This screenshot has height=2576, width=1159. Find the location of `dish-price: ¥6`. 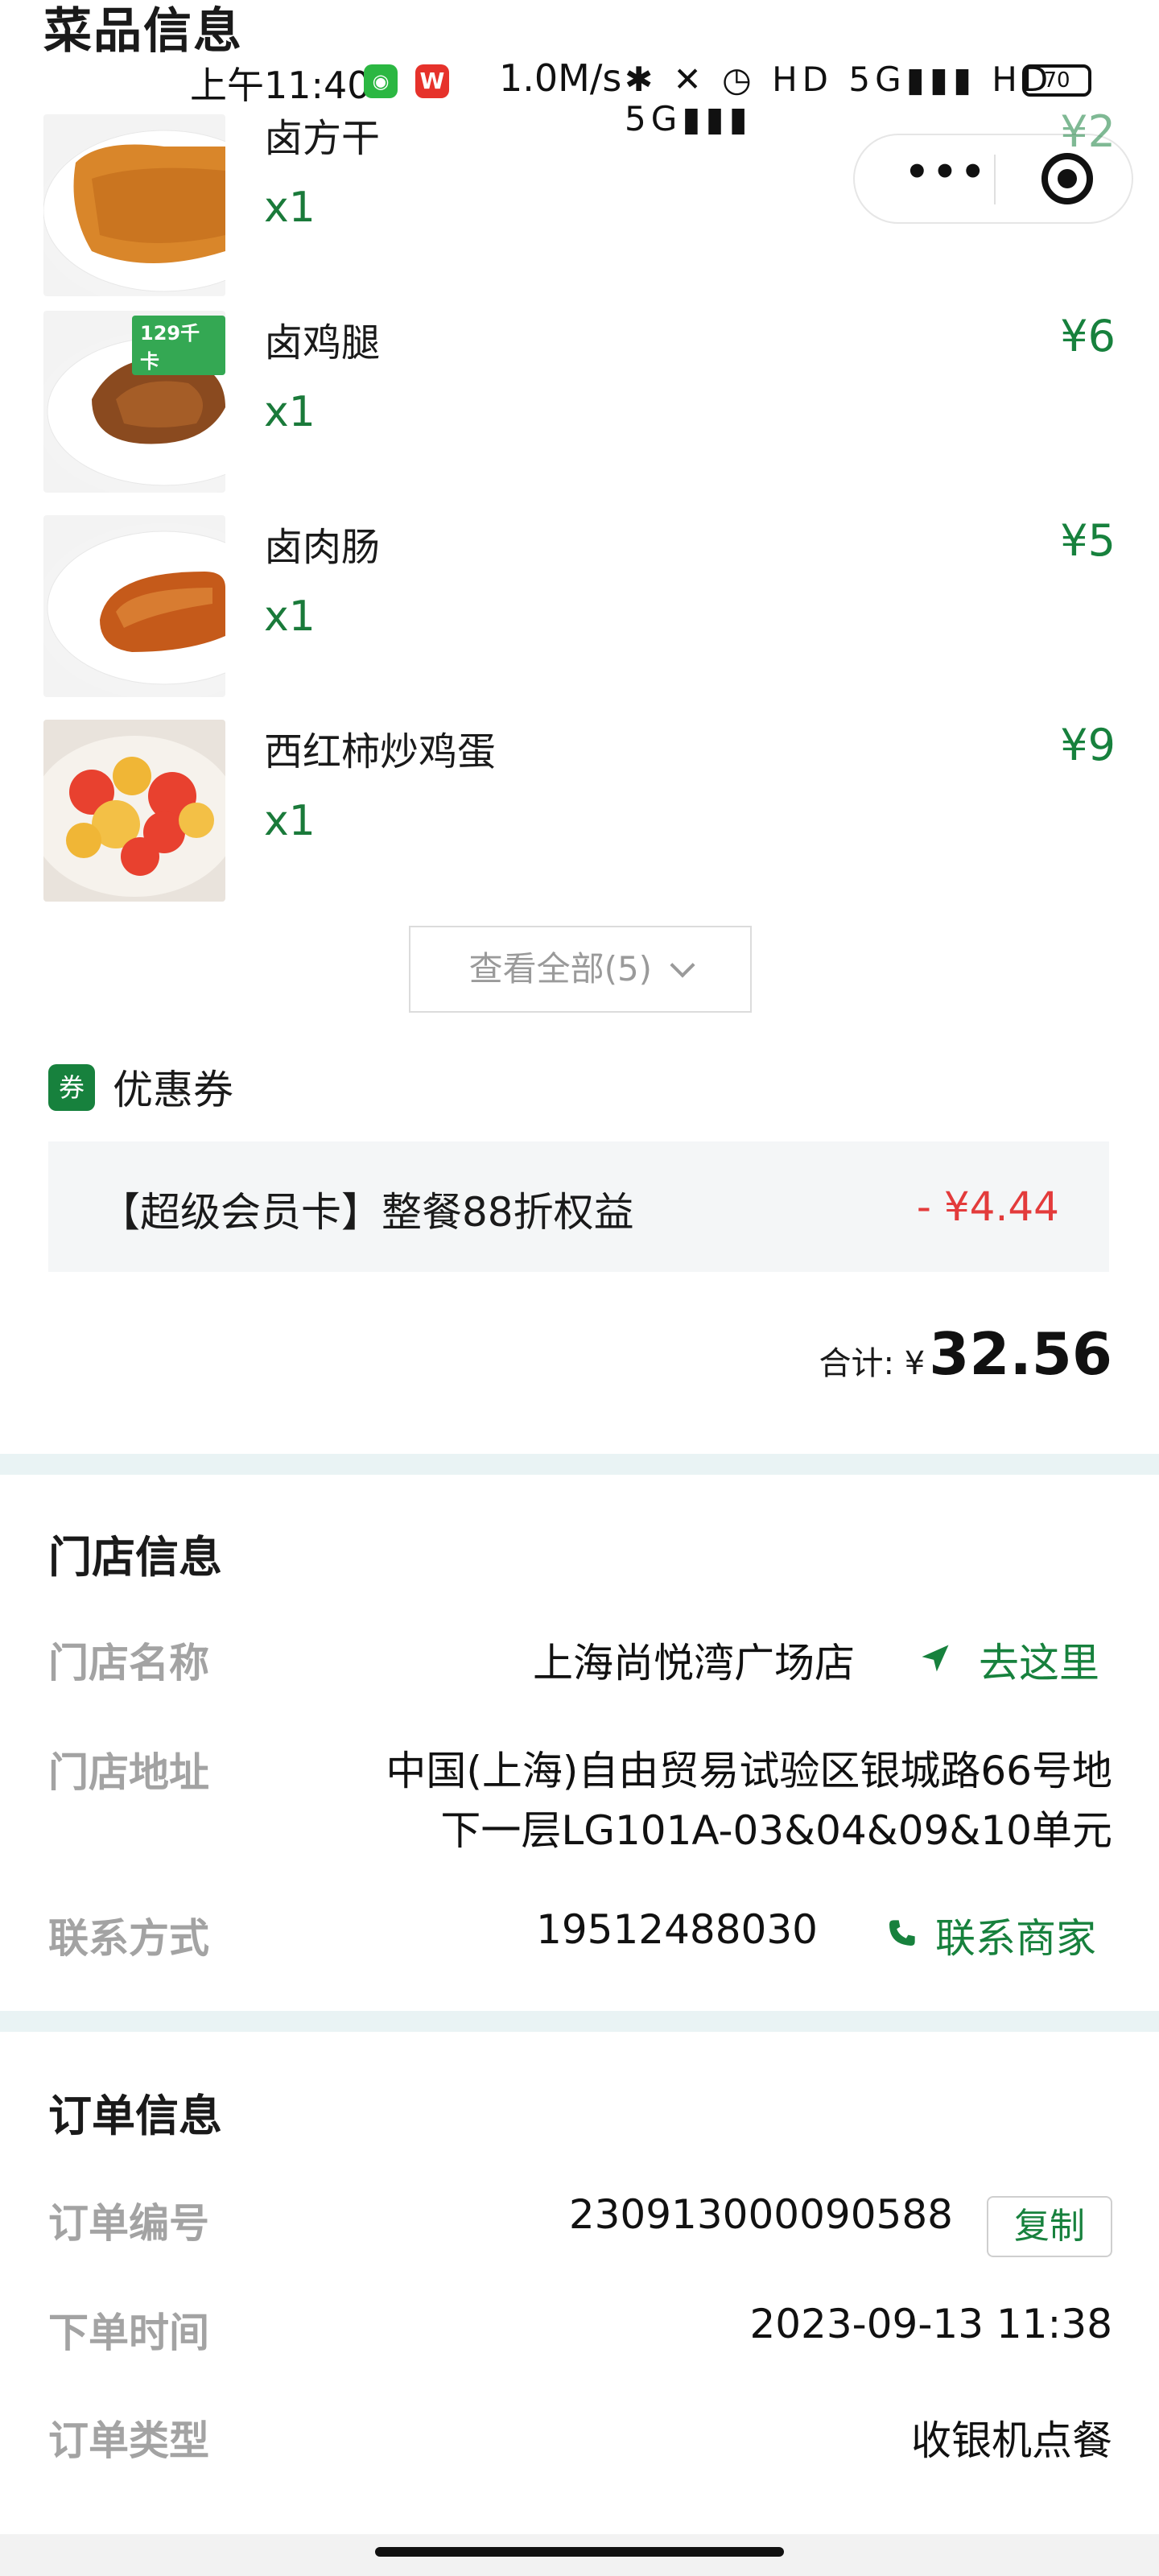

dish-price: ¥6 is located at coordinates (1088, 336).